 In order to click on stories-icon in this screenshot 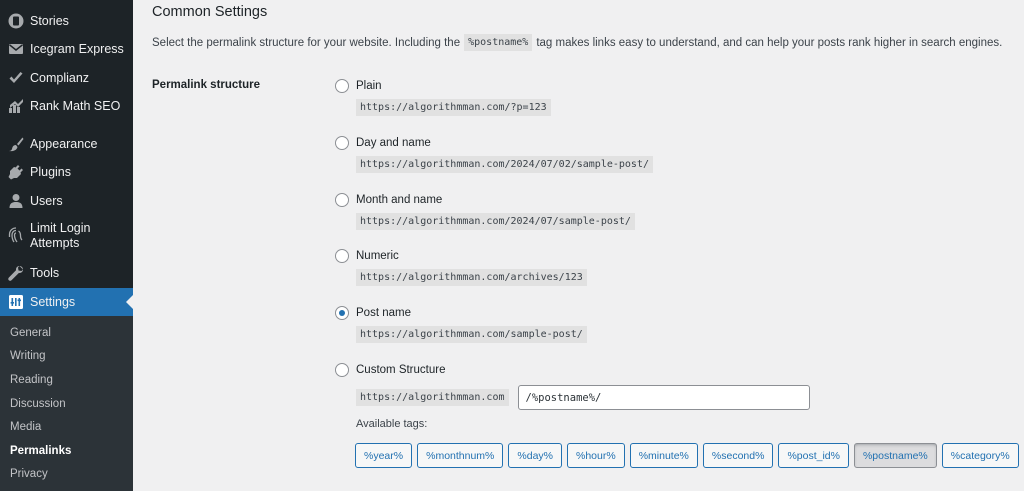, I will do `click(16, 21)`.